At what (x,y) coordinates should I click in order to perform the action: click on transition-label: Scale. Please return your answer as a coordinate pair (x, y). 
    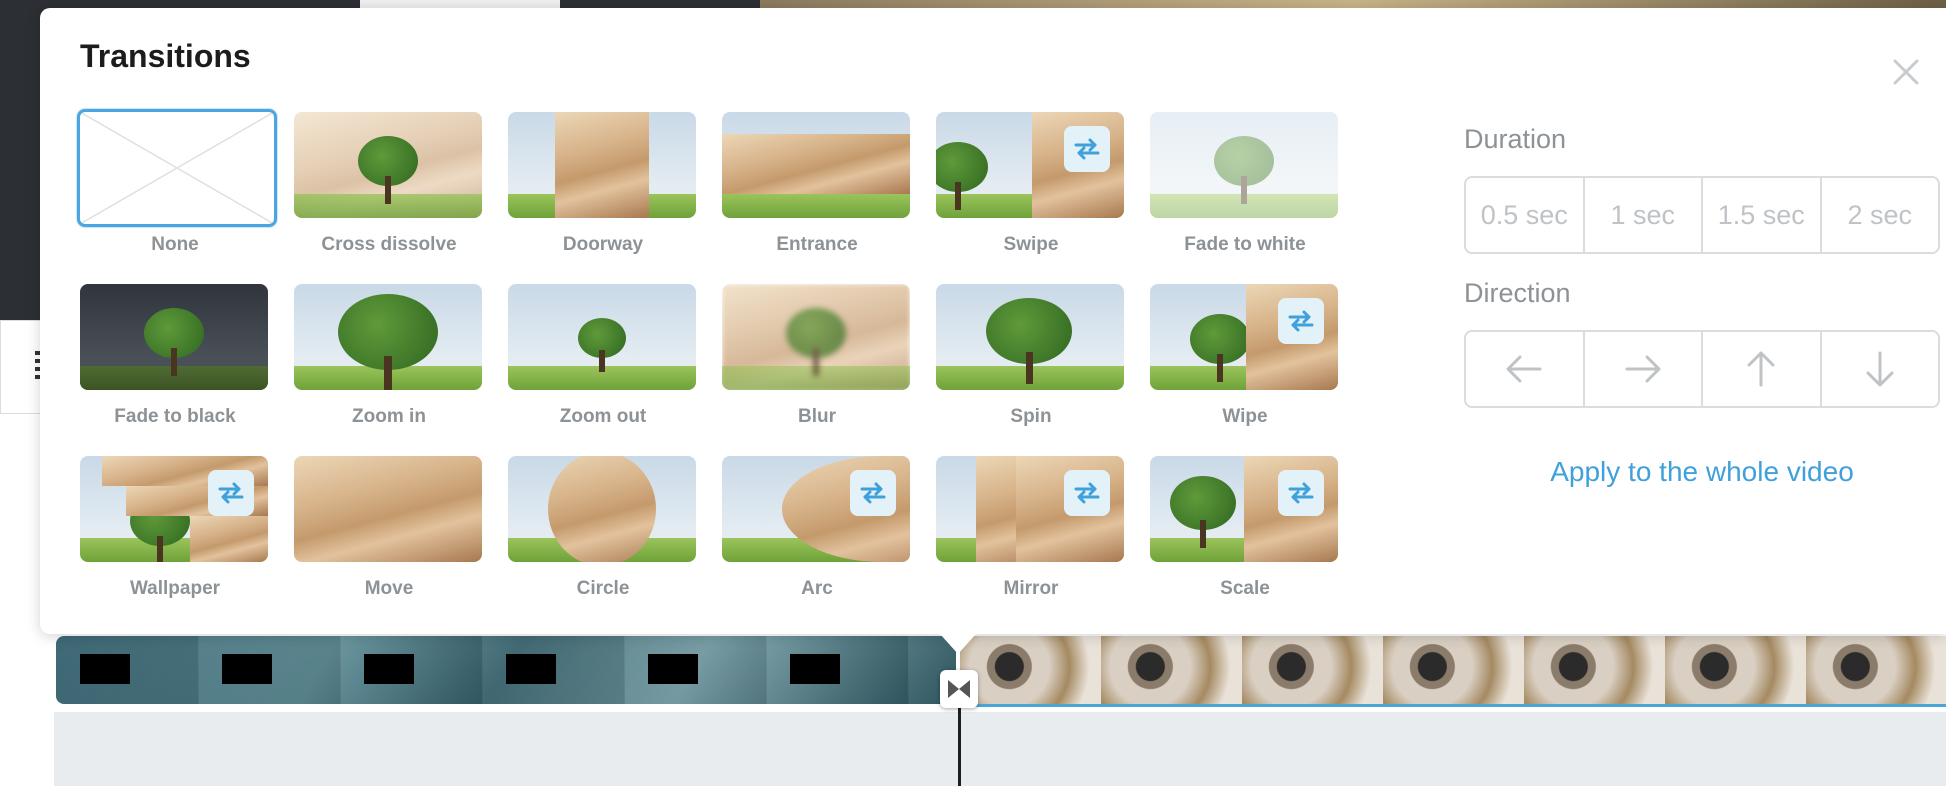
    Looking at the image, I should click on (1245, 588).